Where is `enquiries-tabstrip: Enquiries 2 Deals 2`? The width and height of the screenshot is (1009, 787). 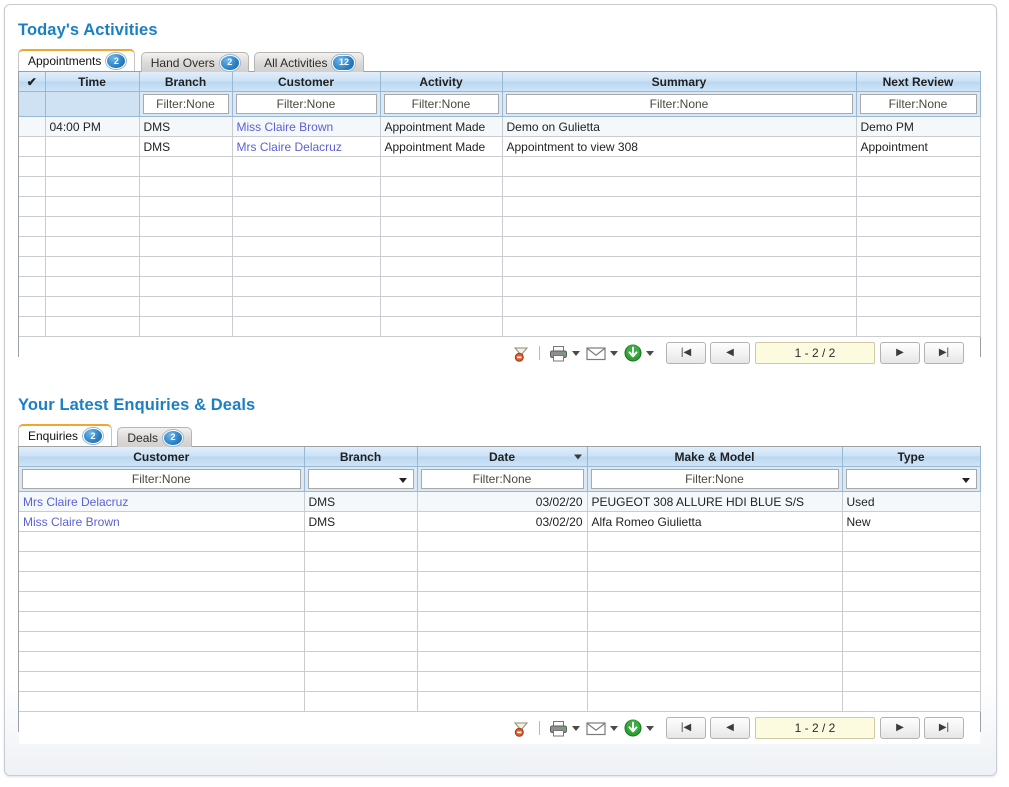
enquiries-tabstrip: Enquiries 2 Deals 2 is located at coordinates (501, 435).